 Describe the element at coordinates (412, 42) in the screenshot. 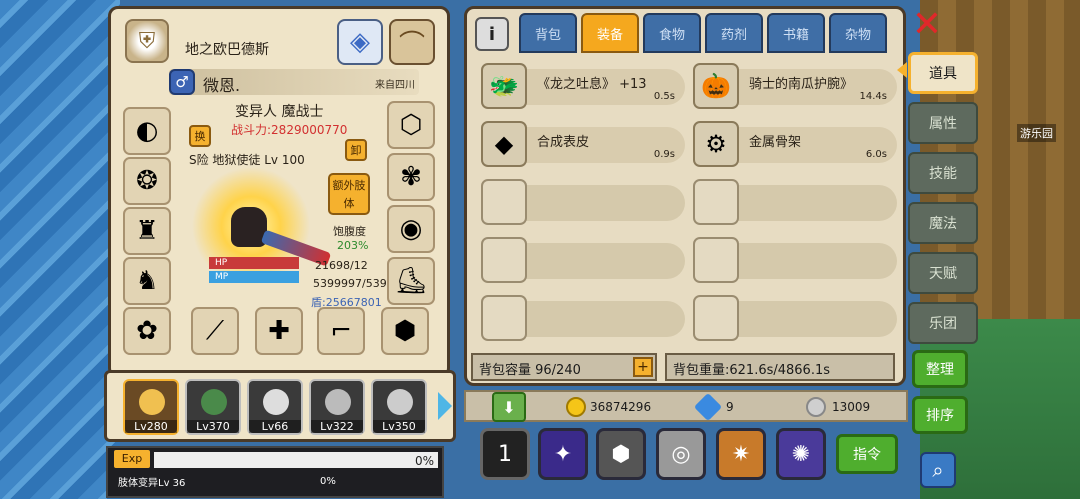

I see `hanger-icon: ⌒` at that location.